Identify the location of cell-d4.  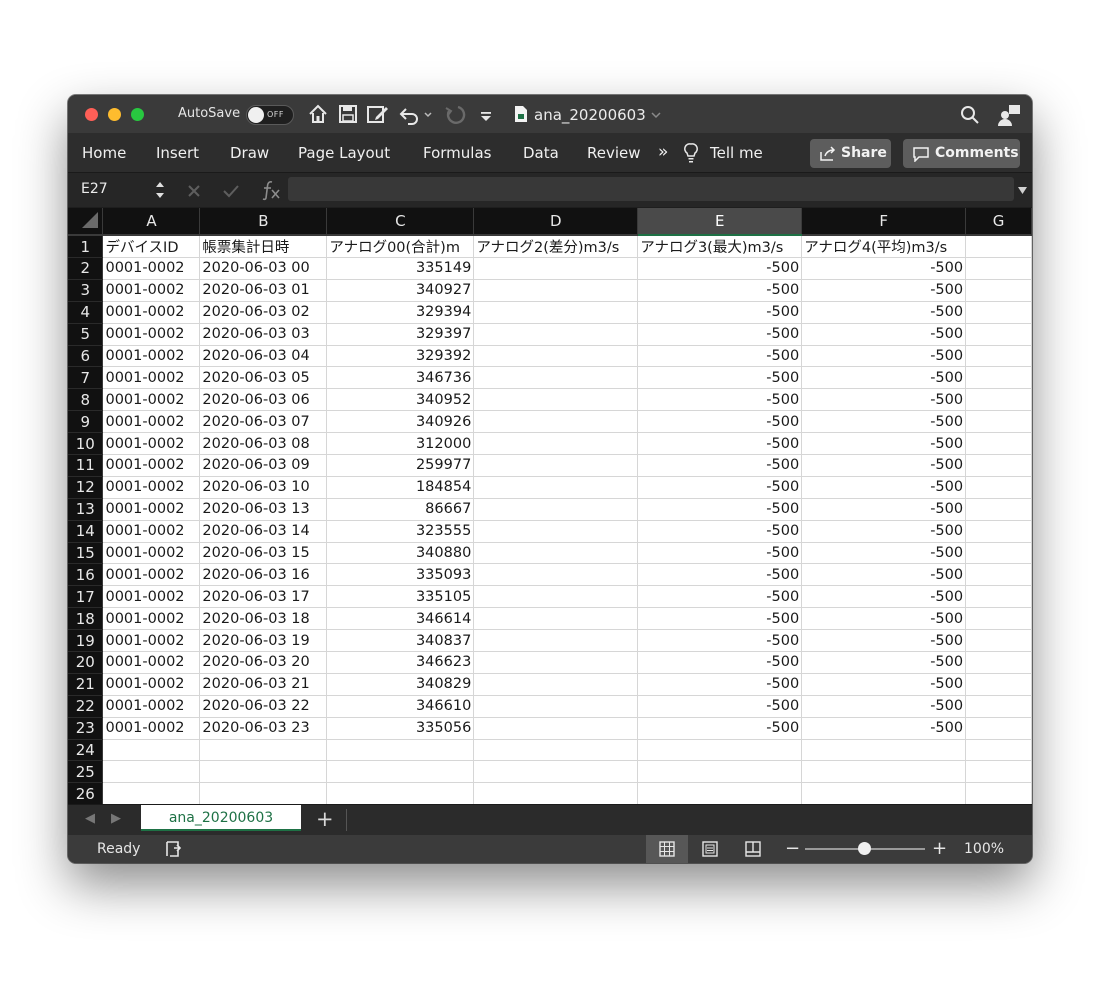
(556, 312).